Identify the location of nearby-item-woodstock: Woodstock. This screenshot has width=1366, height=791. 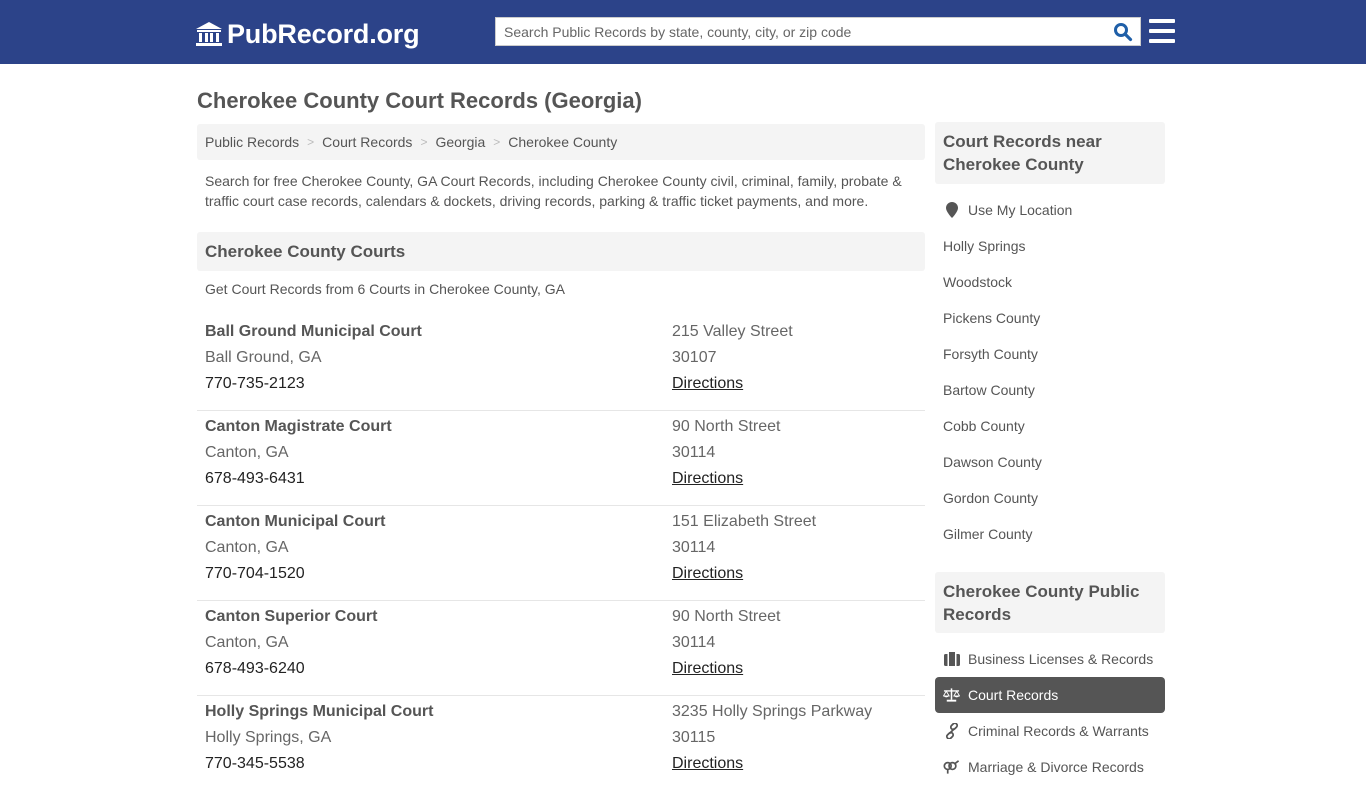
(1050, 282).